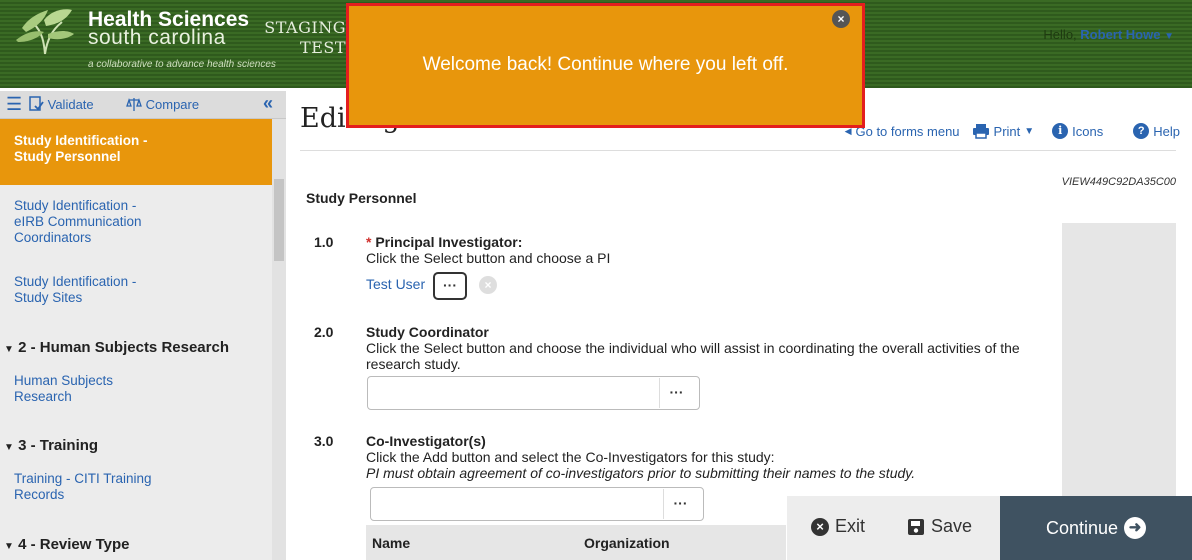 The height and width of the screenshot is (560, 1192). Describe the element at coordinates (395, 284) in the screenshot. I see `principal-investigator-value: Test User` at that location.